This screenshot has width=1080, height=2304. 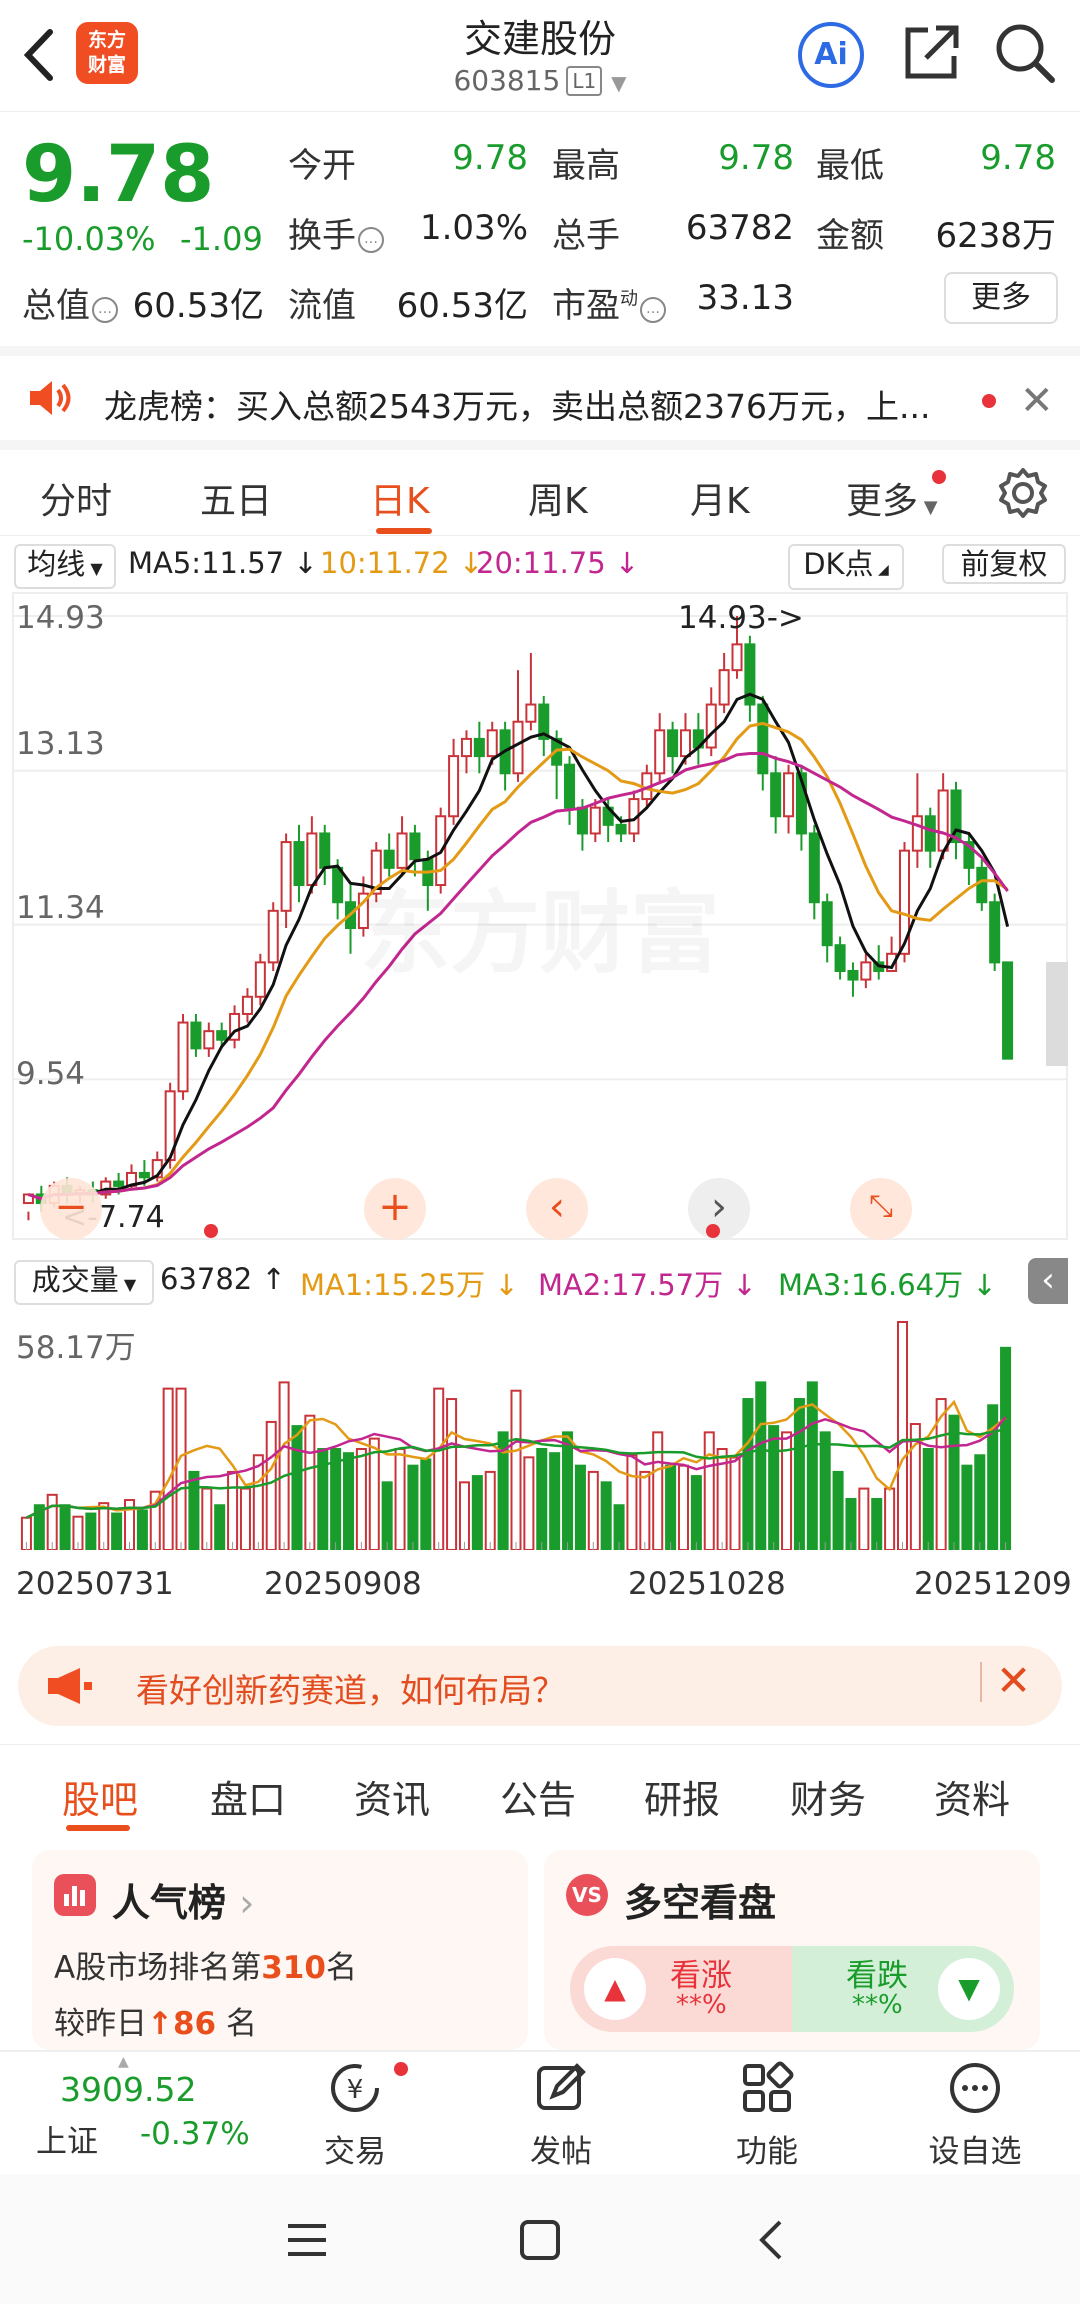 I want to click on nav-add-favorite: 设自选, so click(x=975, y=2115).